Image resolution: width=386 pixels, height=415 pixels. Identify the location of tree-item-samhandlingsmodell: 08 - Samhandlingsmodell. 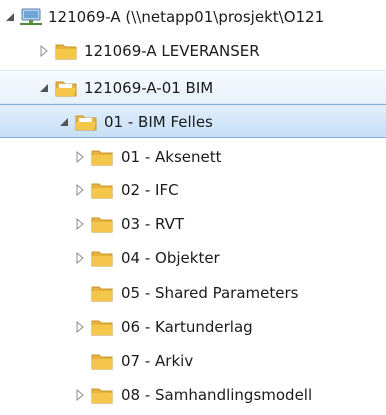
(193, 395).